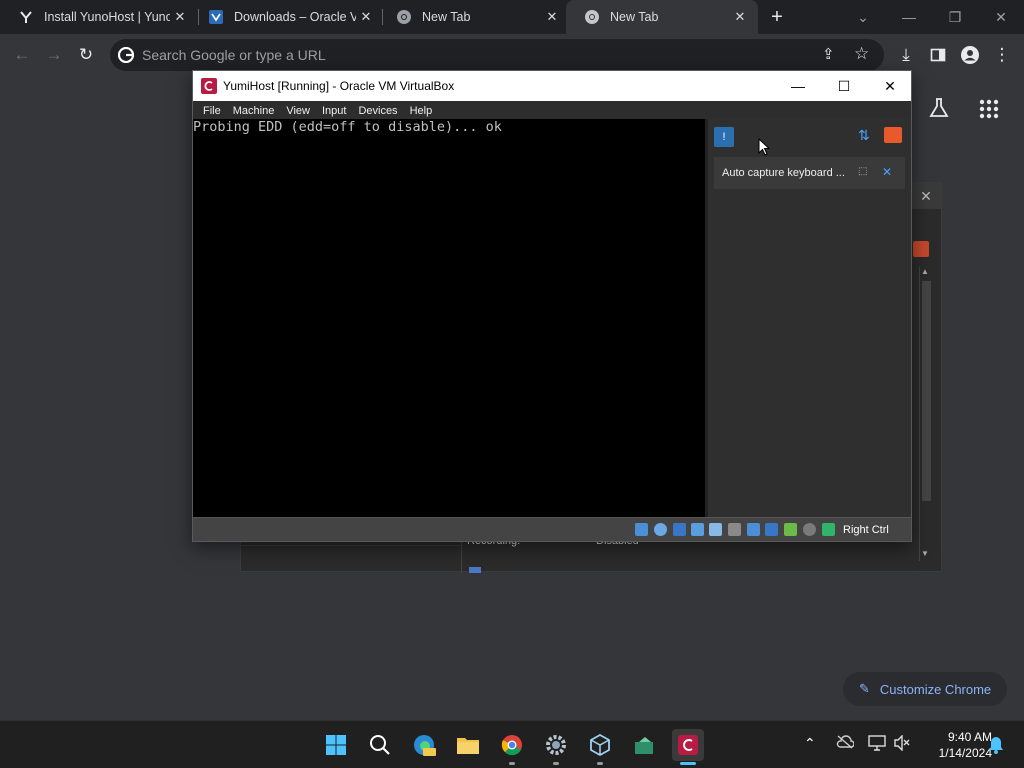 The width and height of the screenshot is (1024, 768). What do you see at coordinates (828, 529) in the screenshot?
I see `keyboard-capture-icon` at bounding box center [828, 529].